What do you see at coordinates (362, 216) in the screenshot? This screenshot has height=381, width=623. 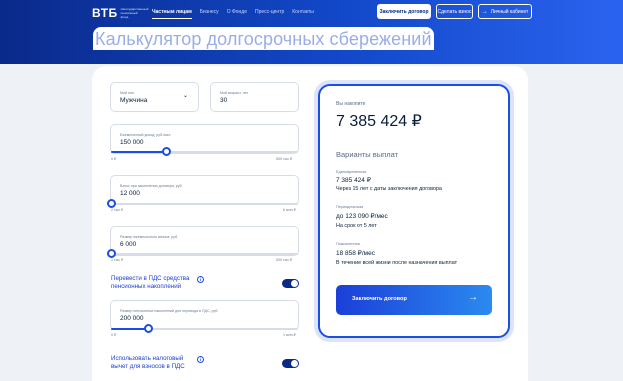 I see `periodic-value: до 123 090 ₽/мес` at bounding box center [362, 216].